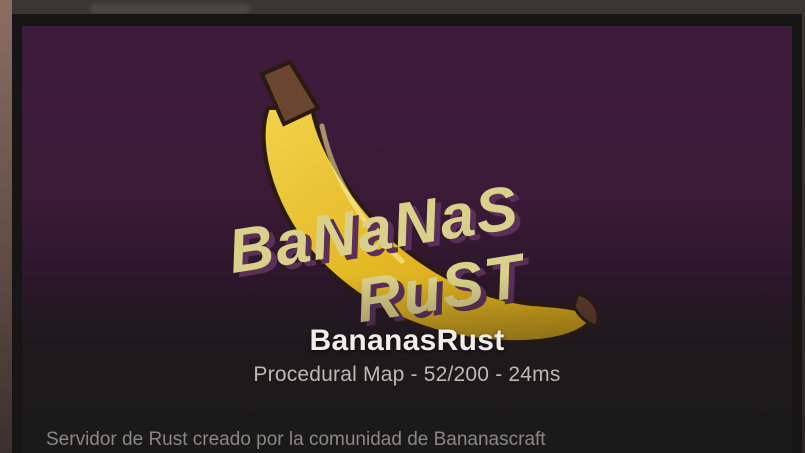  What do you see at coordinates (407, 340) in the screenshot?
I see `server-title: BananasRust` at bounding box center [407, 340].